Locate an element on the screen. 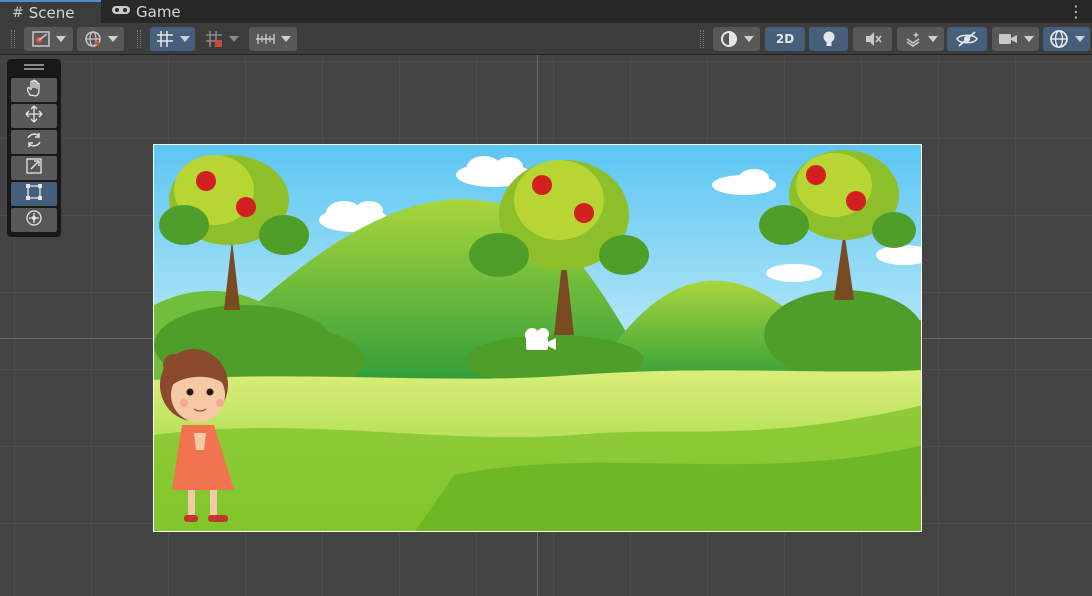 Image resolution: width=1092 pixels, height=596 pixels. draw-mode-button is located at coordinates (48, 39).